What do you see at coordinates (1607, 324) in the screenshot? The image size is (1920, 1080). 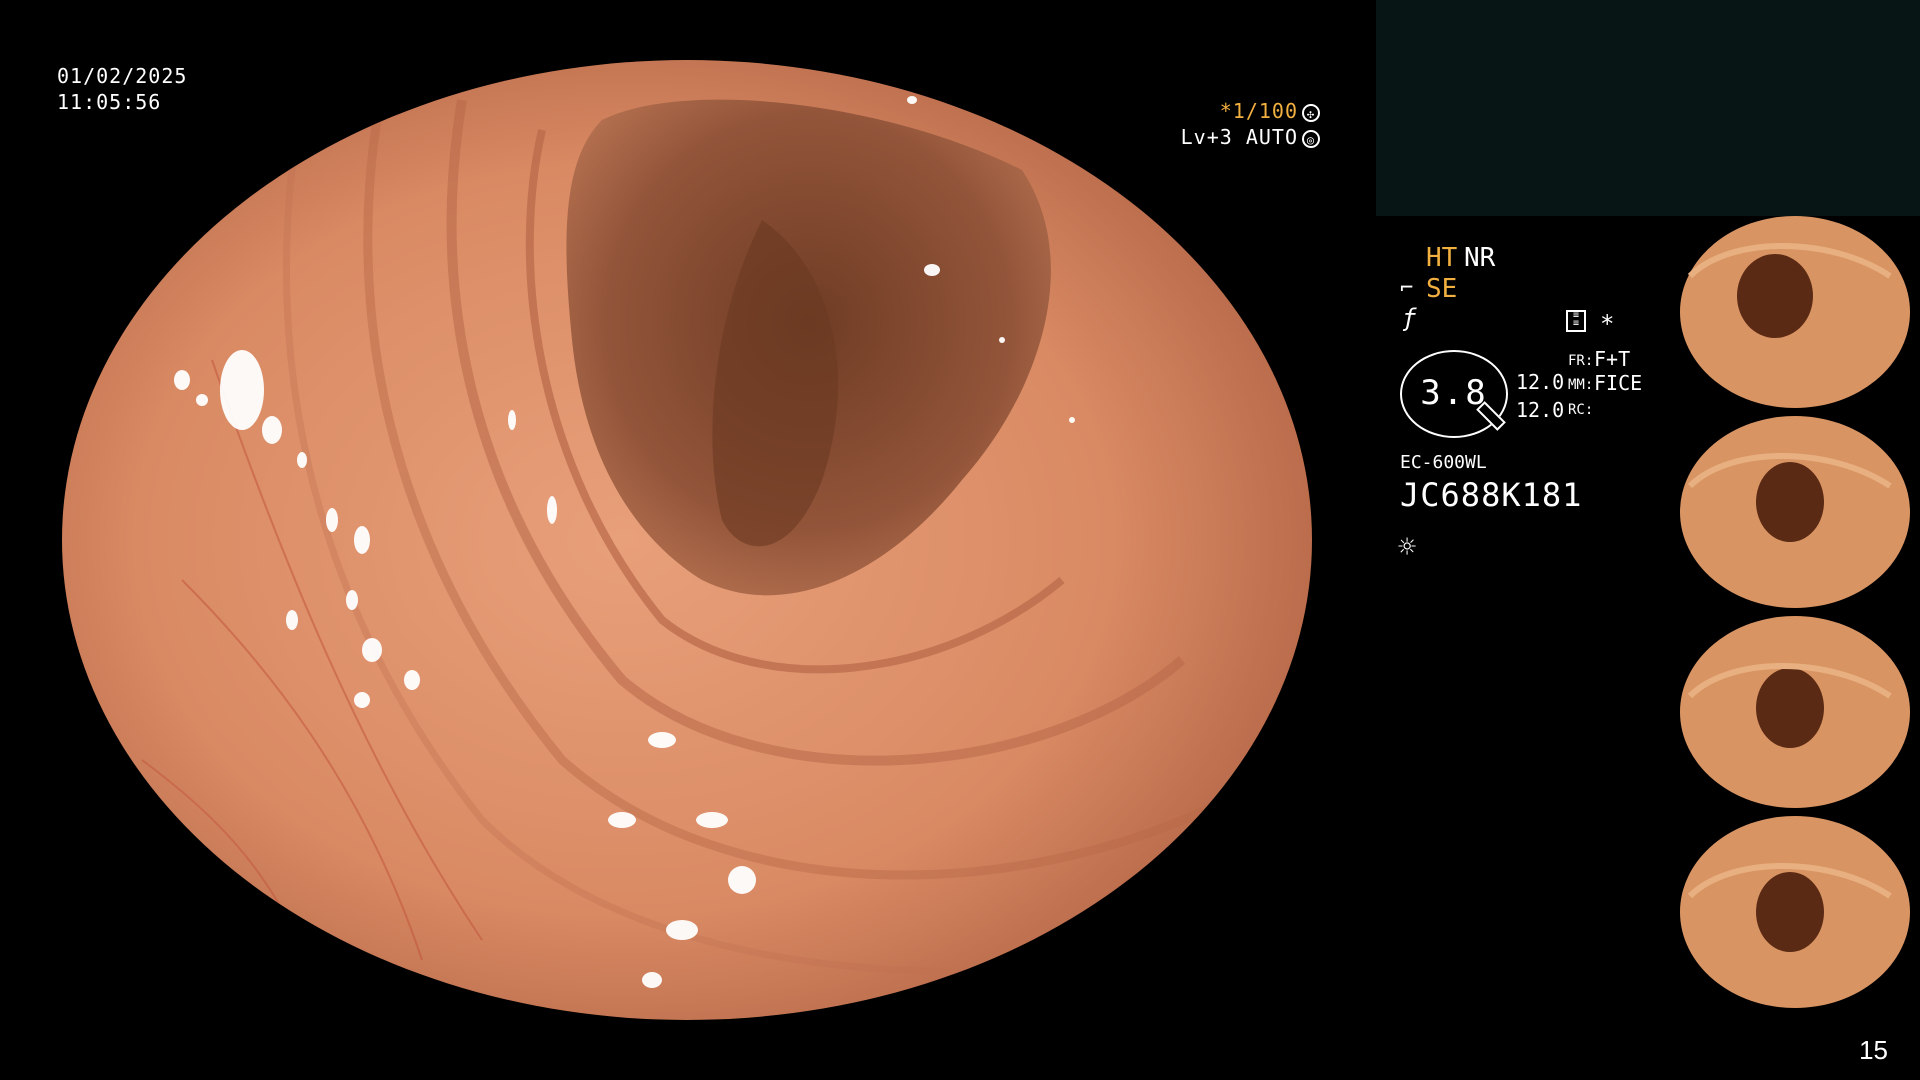 I see `star-icon: *` at bounding box center [1607, 324].